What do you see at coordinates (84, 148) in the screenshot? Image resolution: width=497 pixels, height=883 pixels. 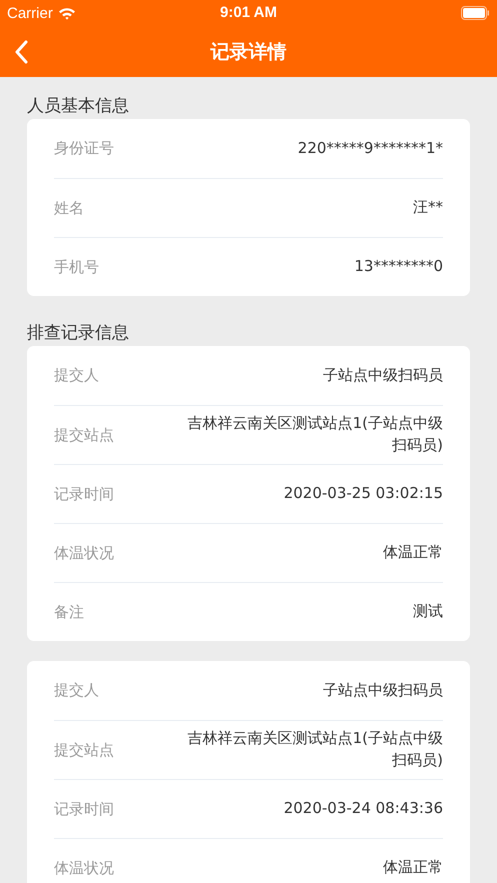 I see `field-label: 身份证号` at bounding box center [84, 148].